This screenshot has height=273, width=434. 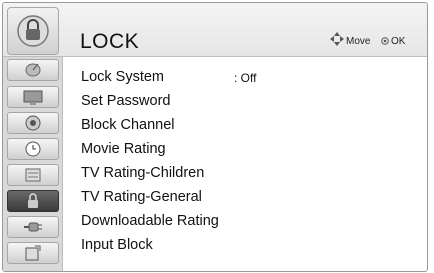 I want to click on audio-speaker-icon, so click(x=33, y=123).